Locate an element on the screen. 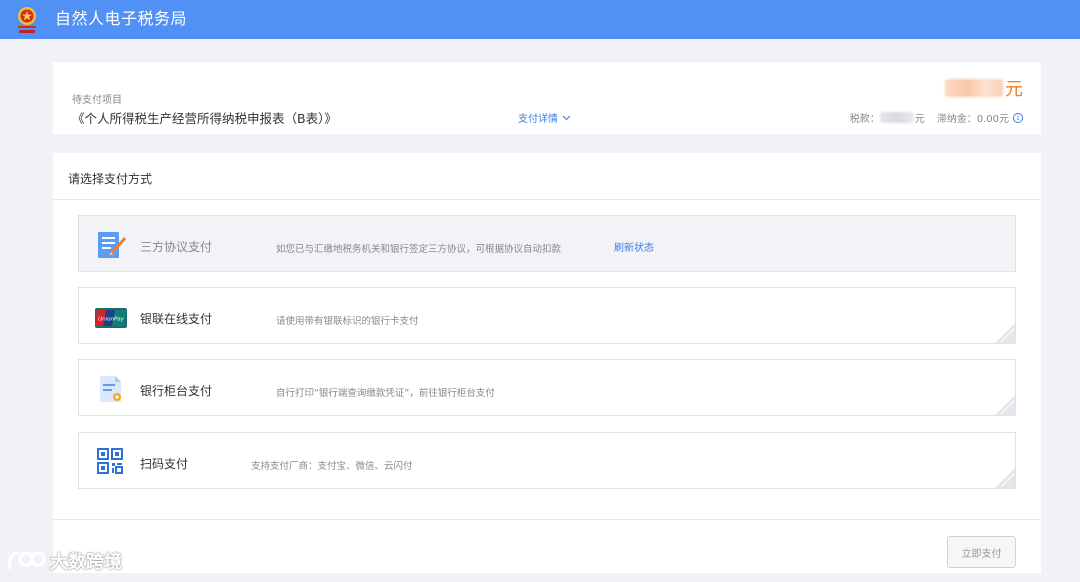  method-qr-scan: 扫码支付 支持支付厂商：支付宝、微信、云闪付 is located at coordinates (547, 460).